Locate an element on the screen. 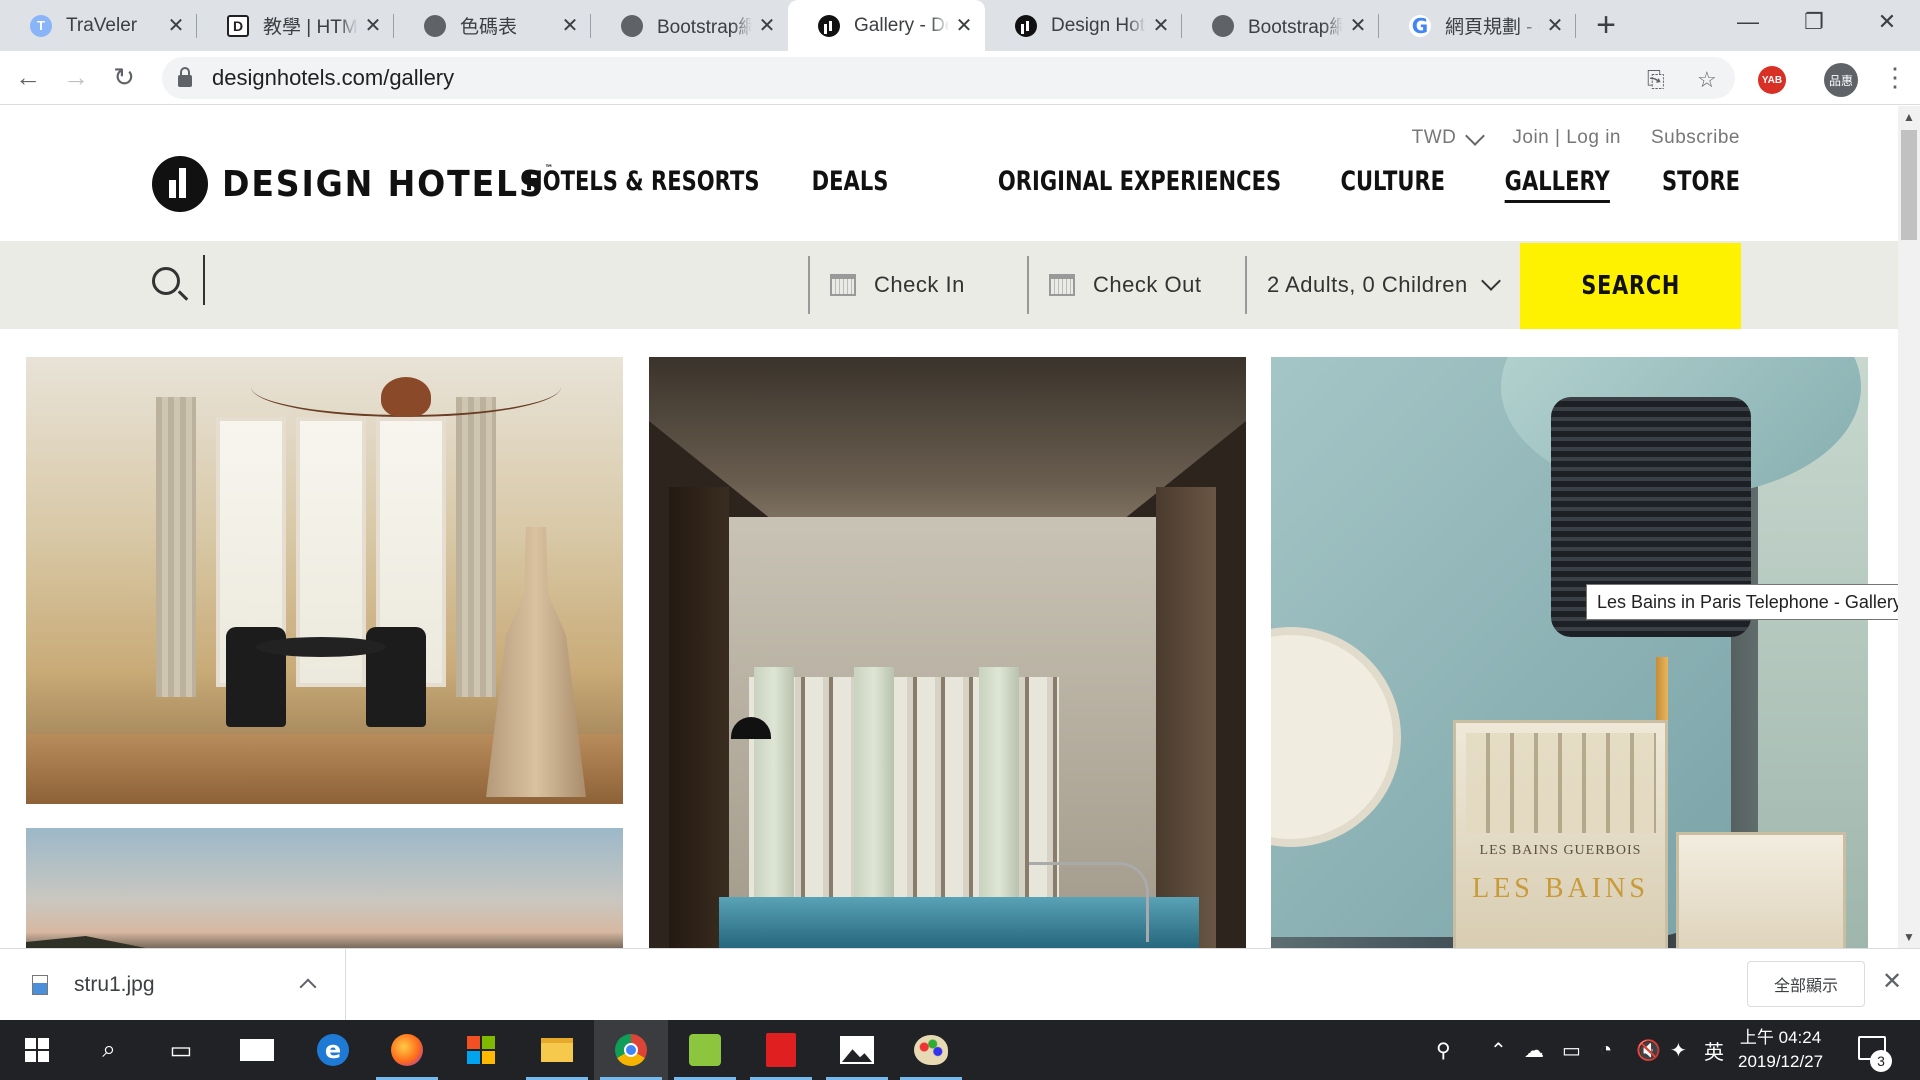 This screenshot has width=1920, height=1080. show-all-button: 全部顯示 is located at coordinates (1806, 984).